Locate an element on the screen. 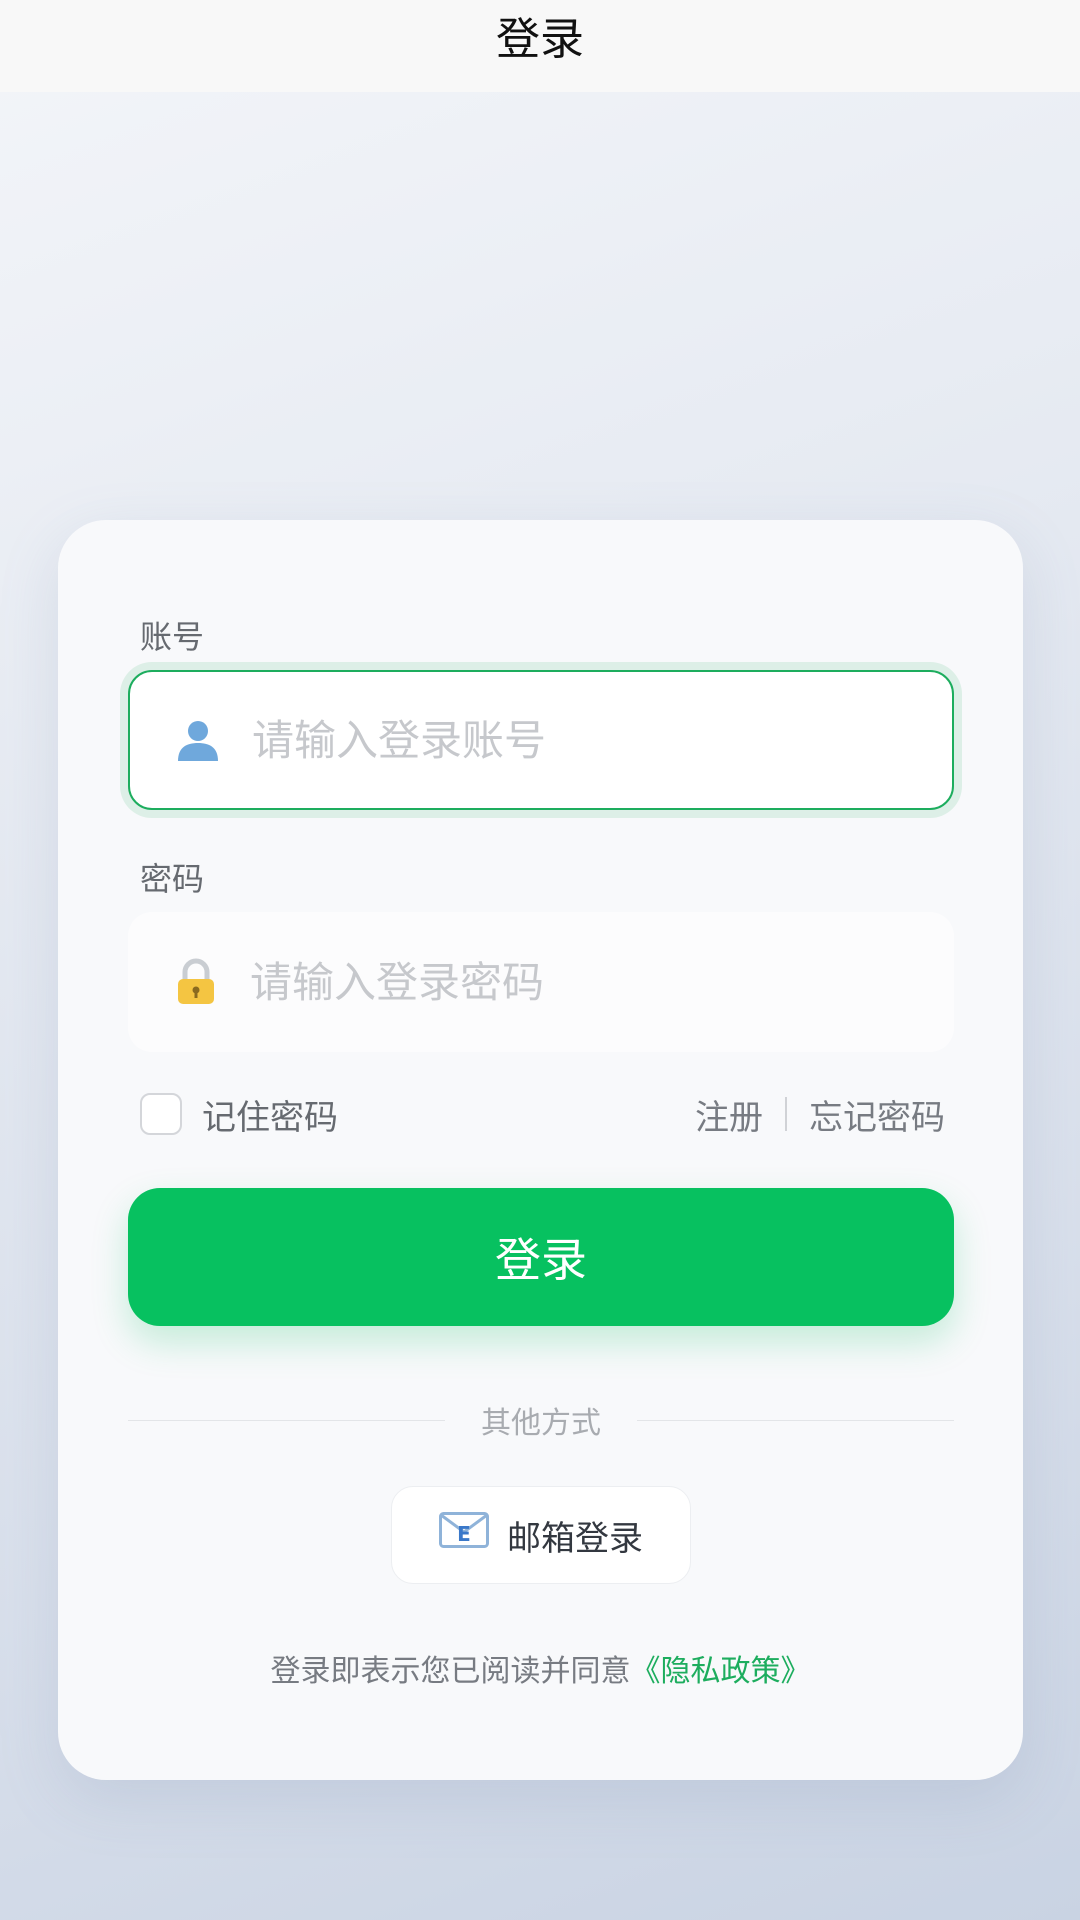 The image size is (1080, 1920). password-input is located at coordinates (570, 982).